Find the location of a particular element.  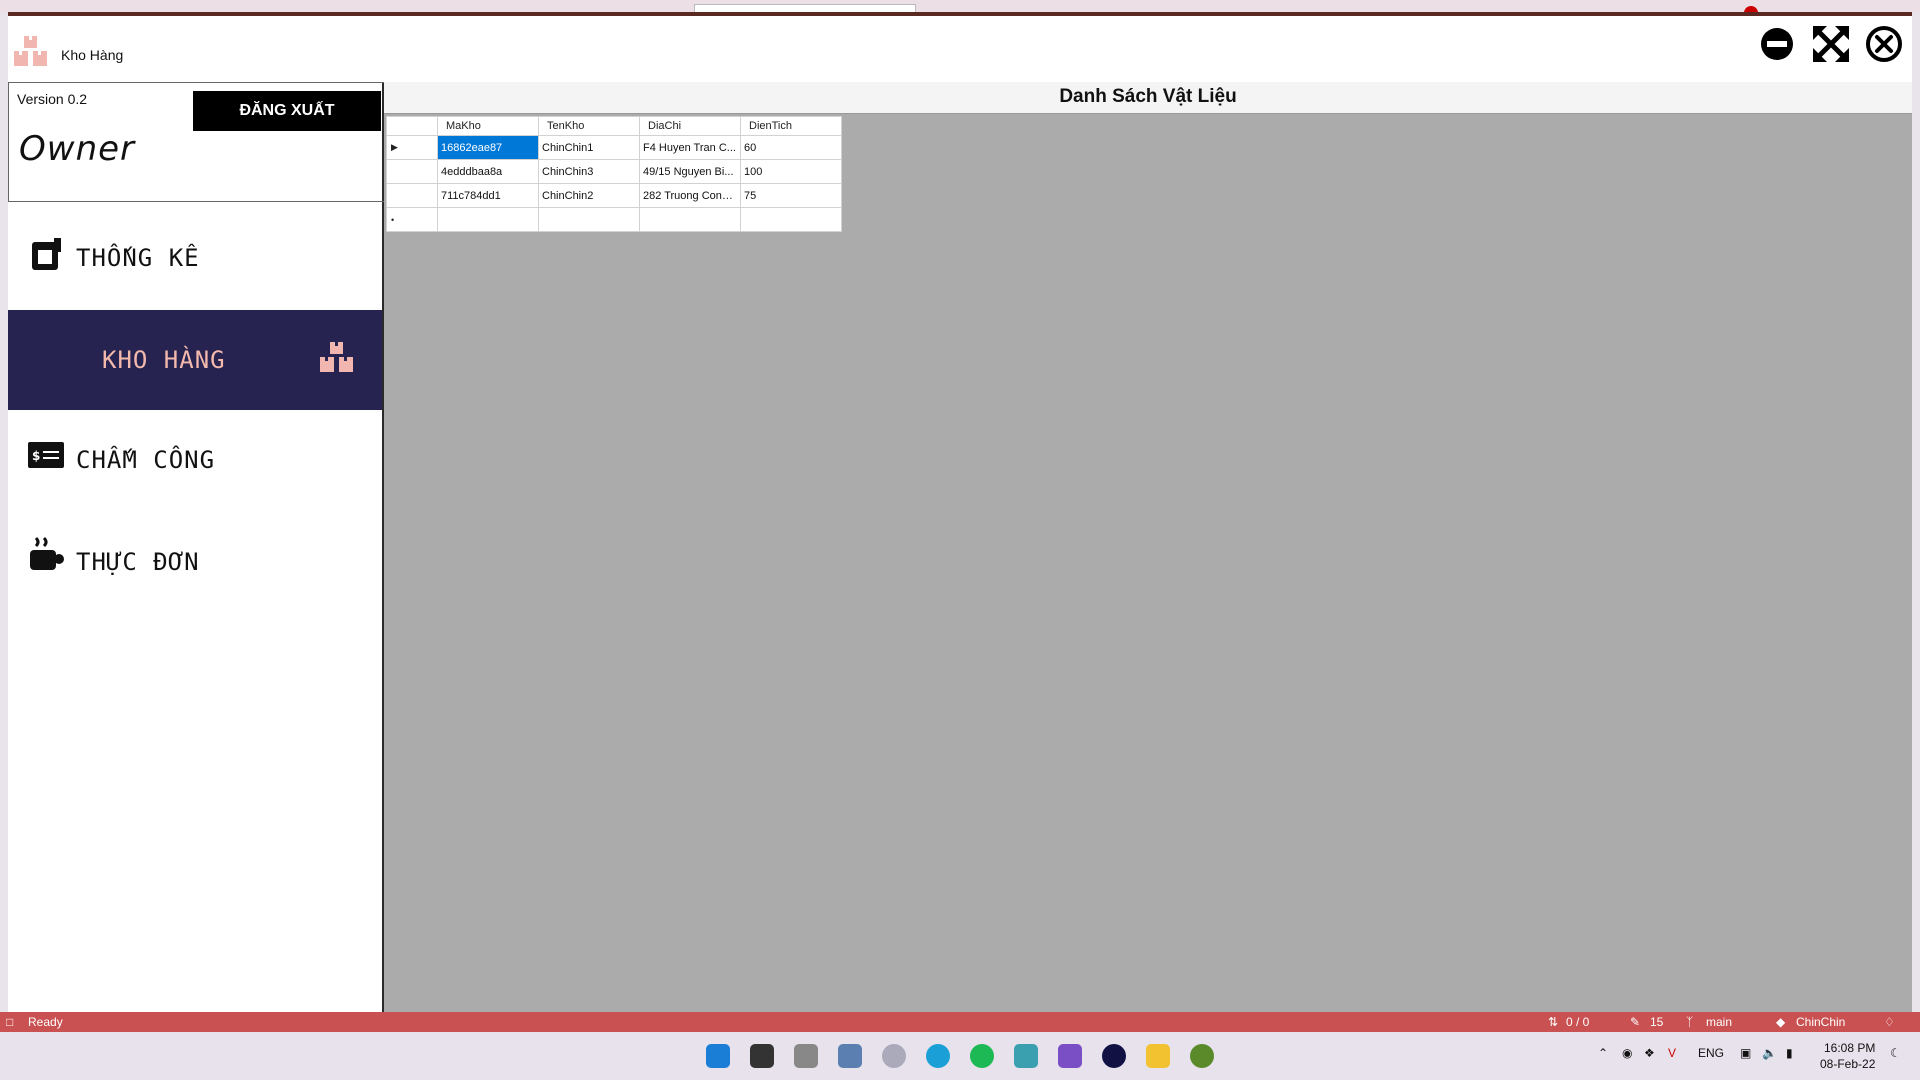

status-text: Ready is located at coordinates (45, 1022).